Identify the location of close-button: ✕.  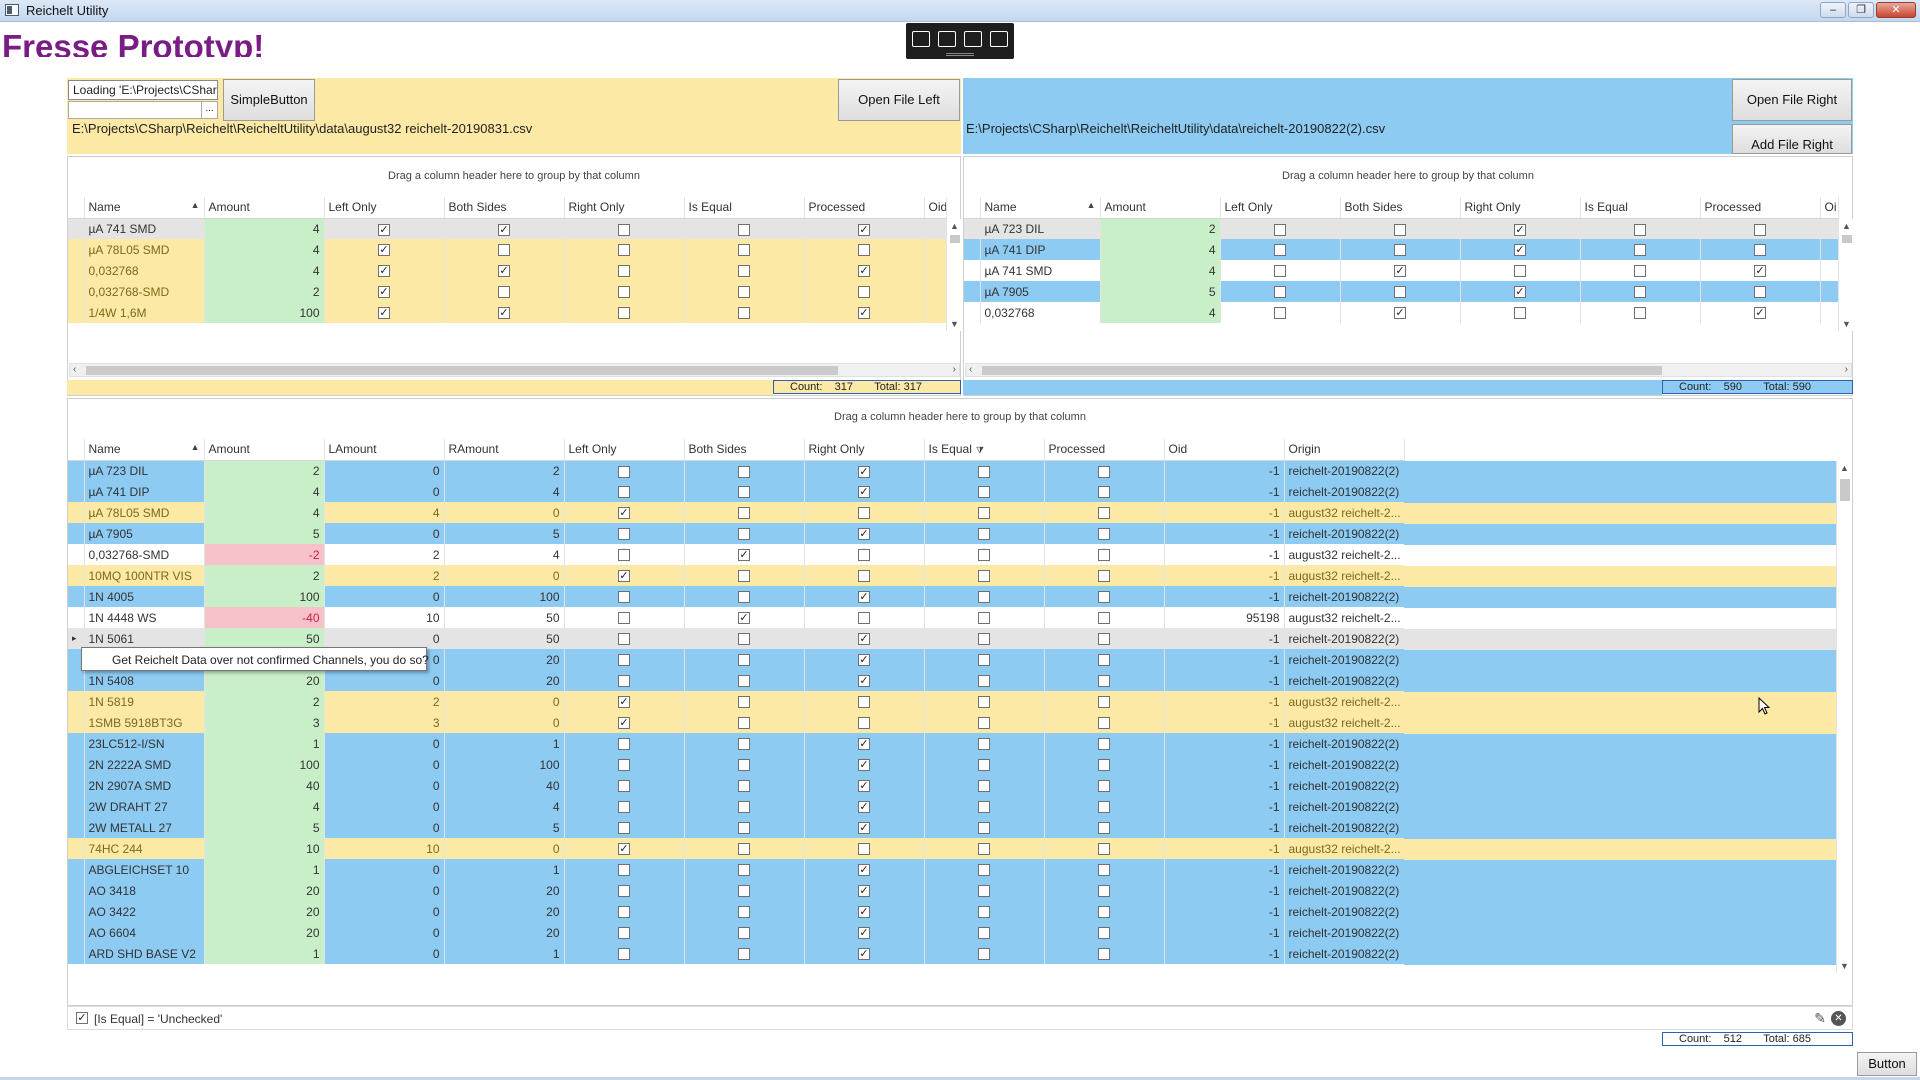
(1896, 10).